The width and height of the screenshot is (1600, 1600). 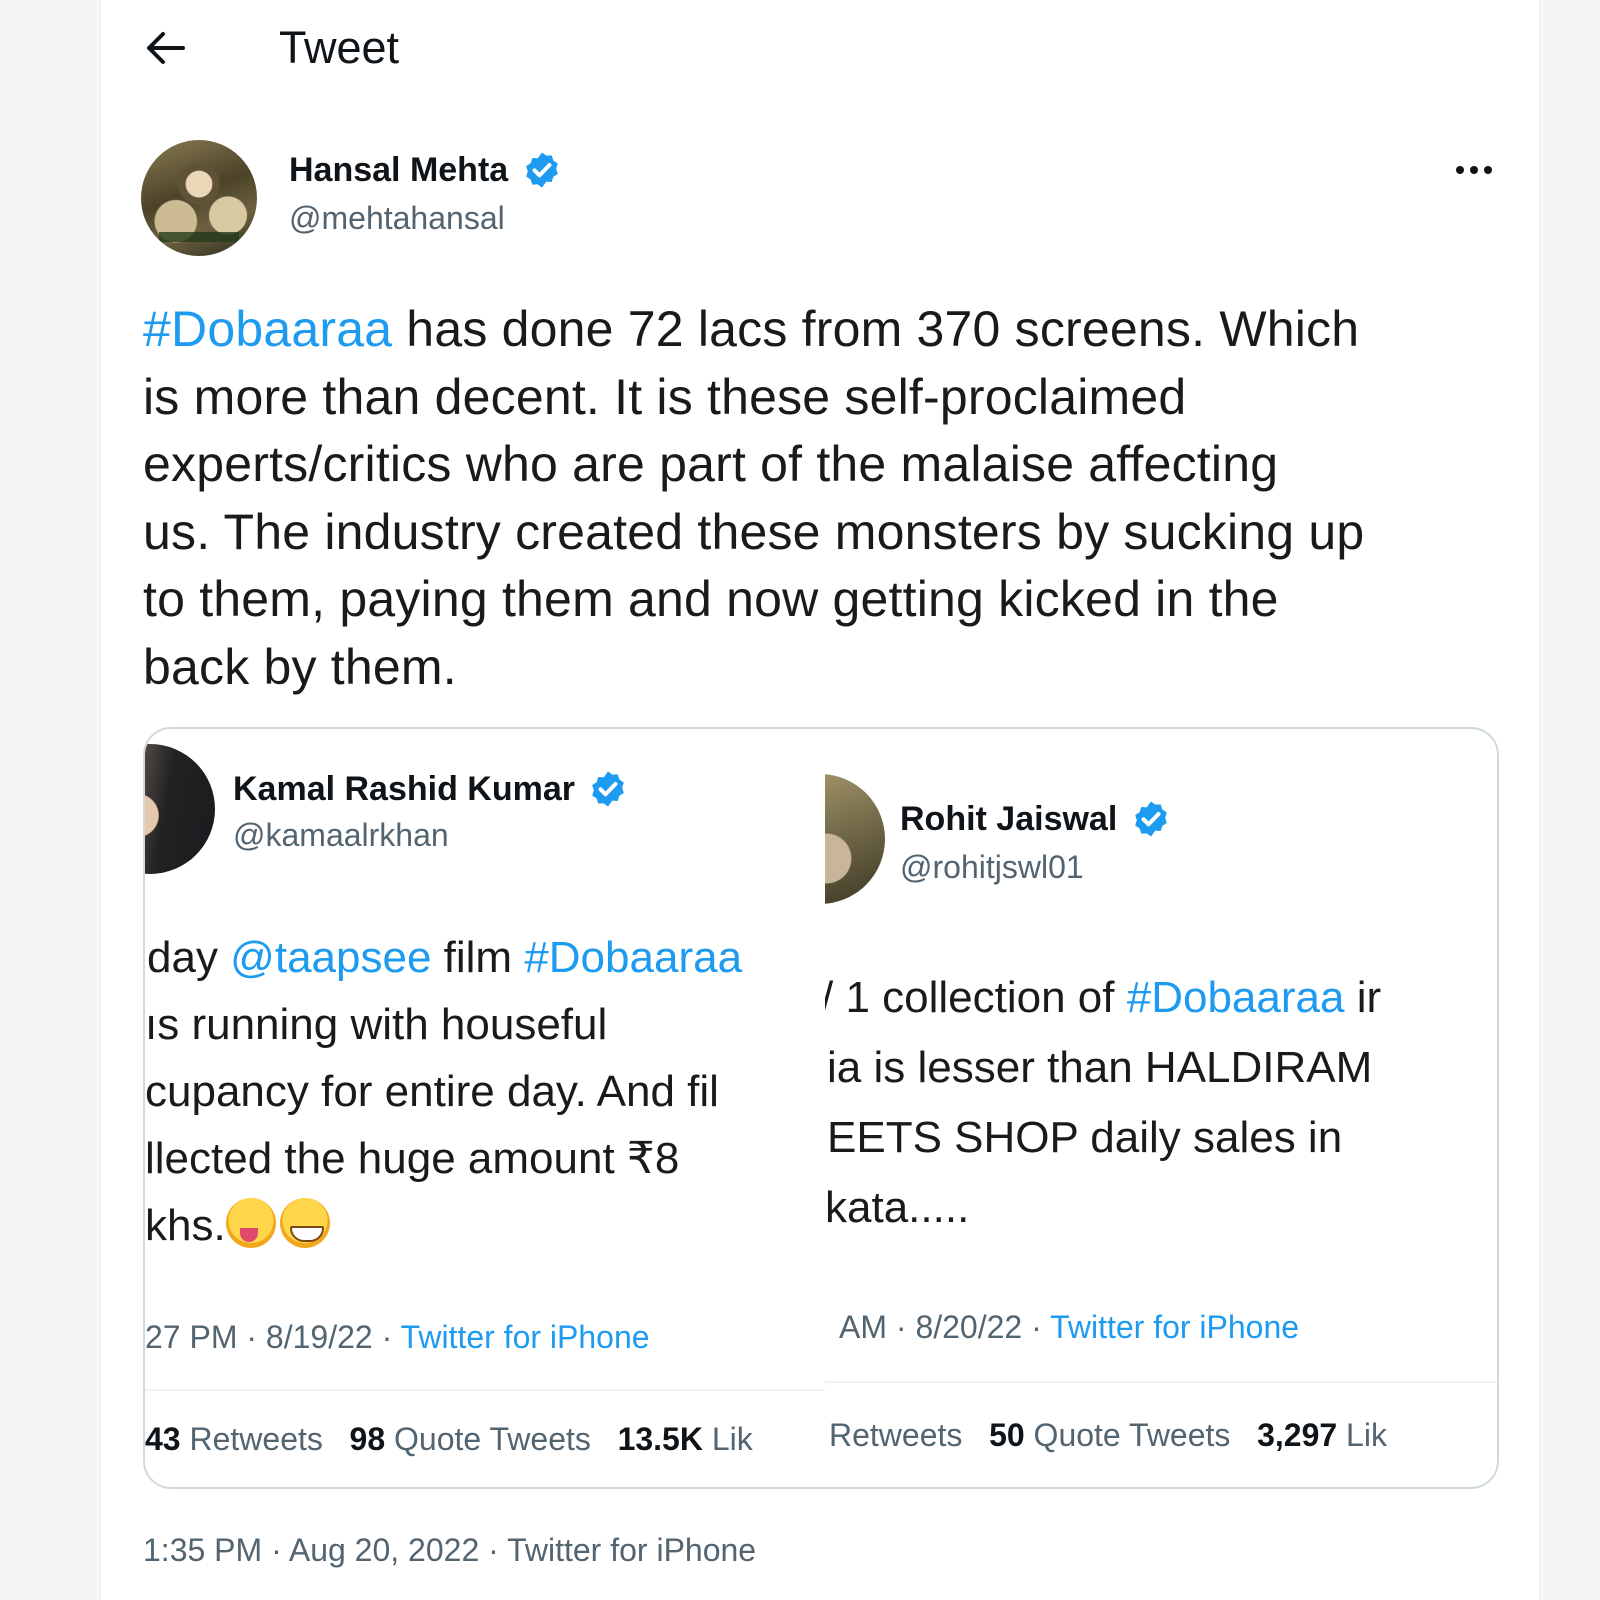 What do you see at coordinates (945, 1327) in the screenshot?
I see `quoted-time: AM · 8/20/22 ·` at bounding box center [945, 1327].